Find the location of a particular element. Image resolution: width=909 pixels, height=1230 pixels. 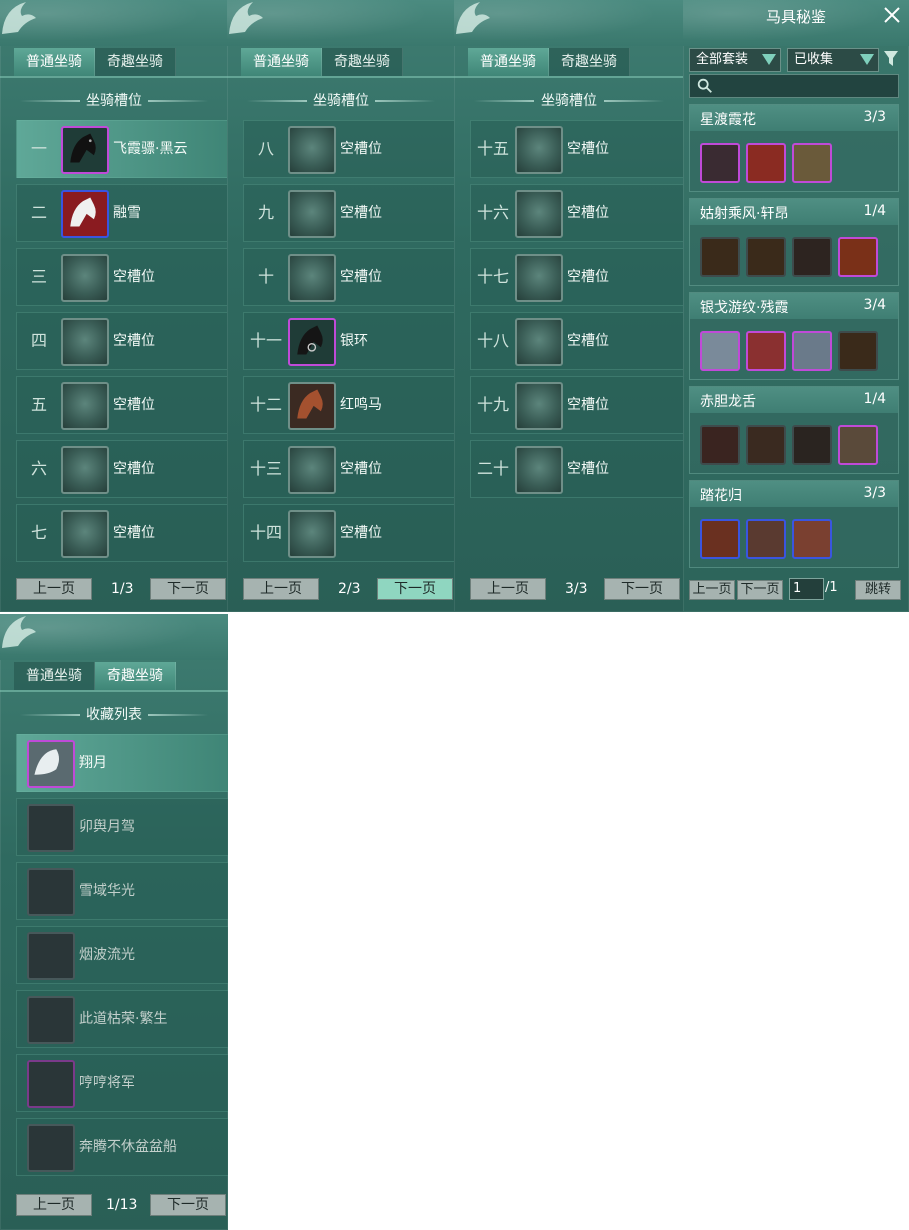

mount-name: 飞霞骠·黑云 is located at coordinates (150, 149).